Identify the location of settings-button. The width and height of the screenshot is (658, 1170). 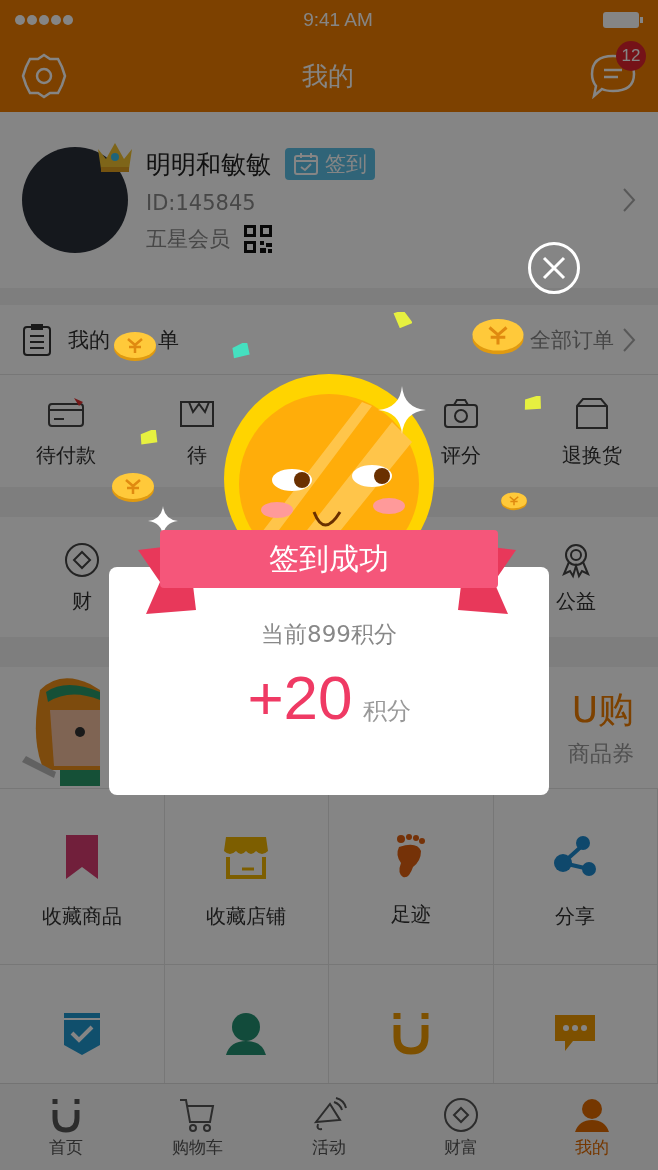
(44, 76).